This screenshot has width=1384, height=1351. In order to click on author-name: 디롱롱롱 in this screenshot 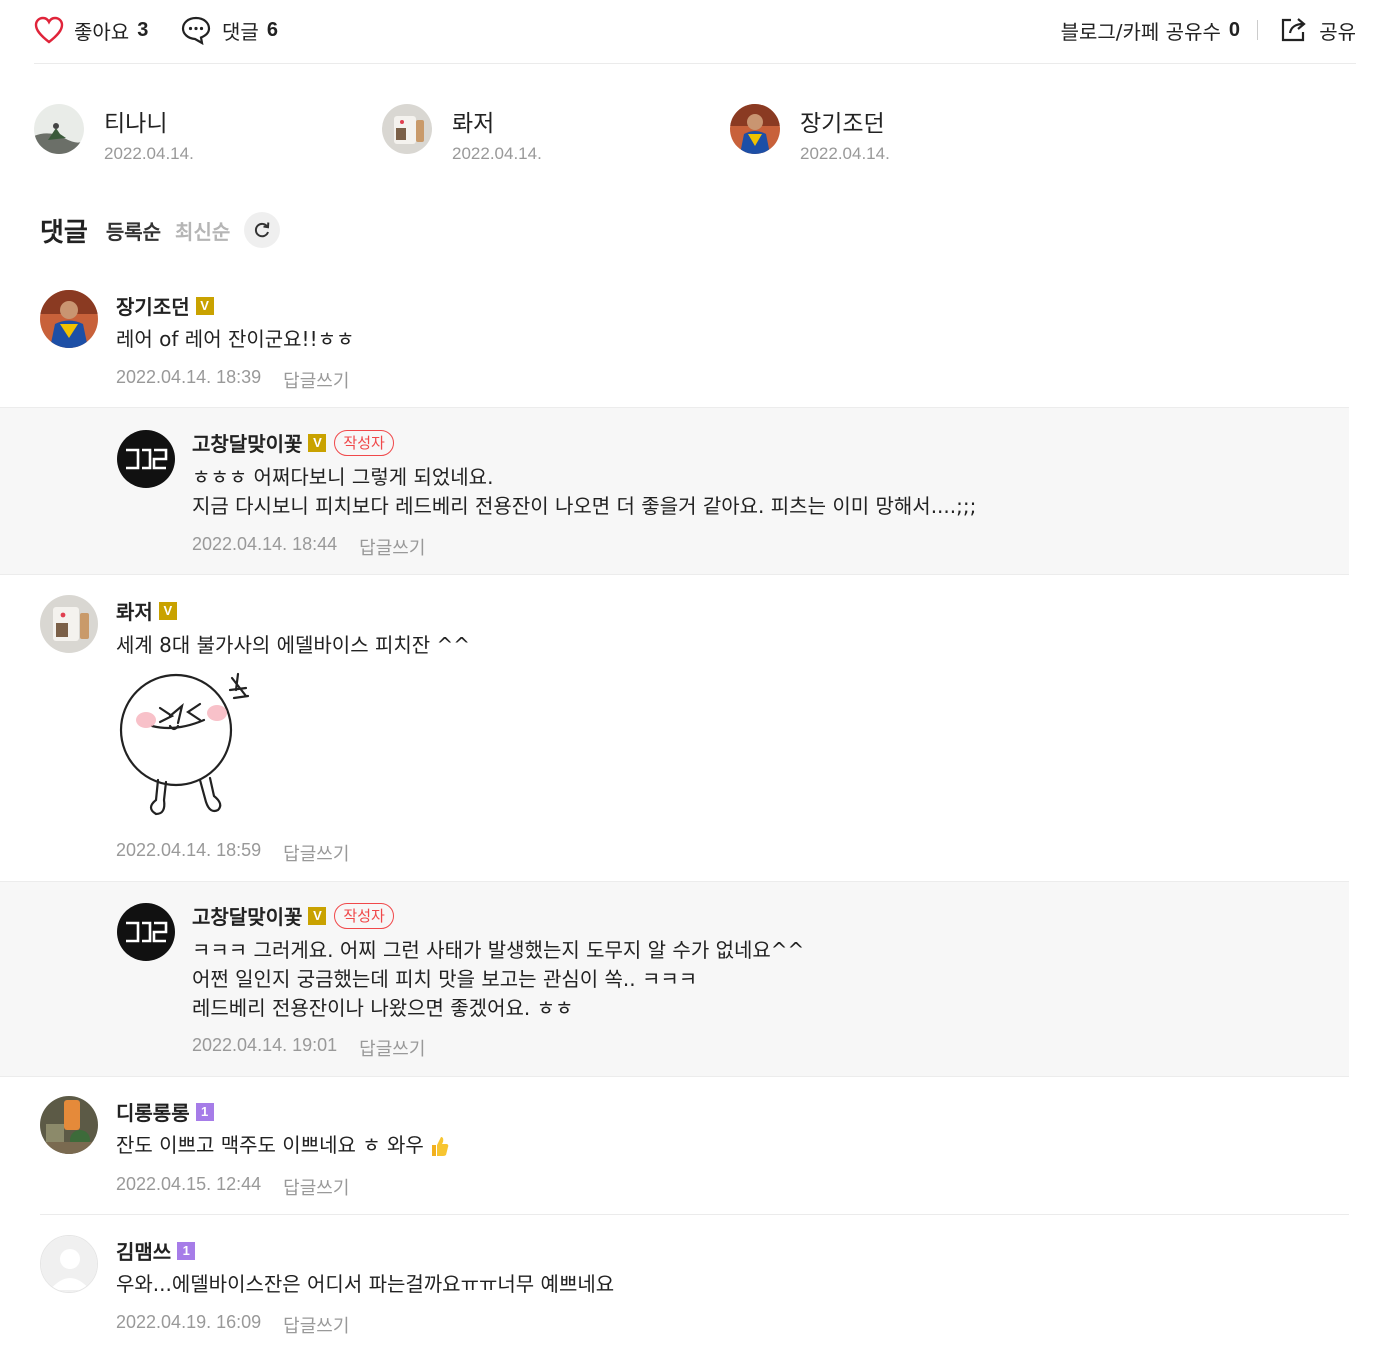, I will do `click(153, 1113)`.